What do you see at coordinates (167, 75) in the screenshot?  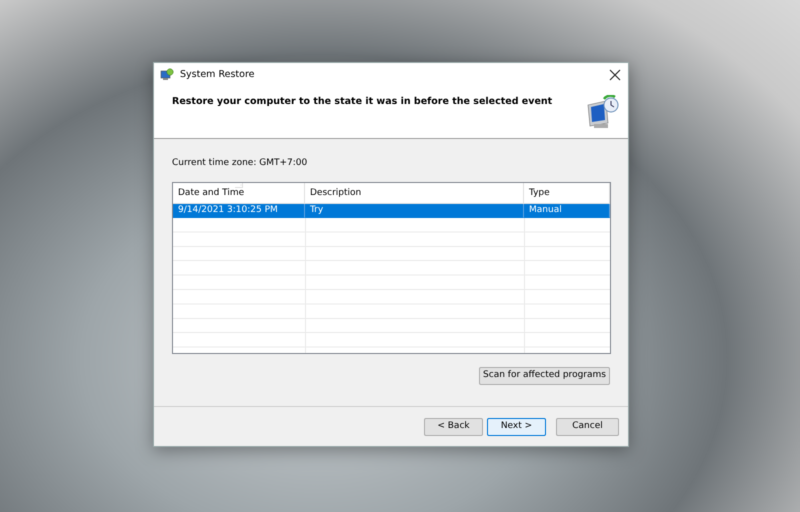 I see `system-restore-icon` at bounding box center [167, 75].